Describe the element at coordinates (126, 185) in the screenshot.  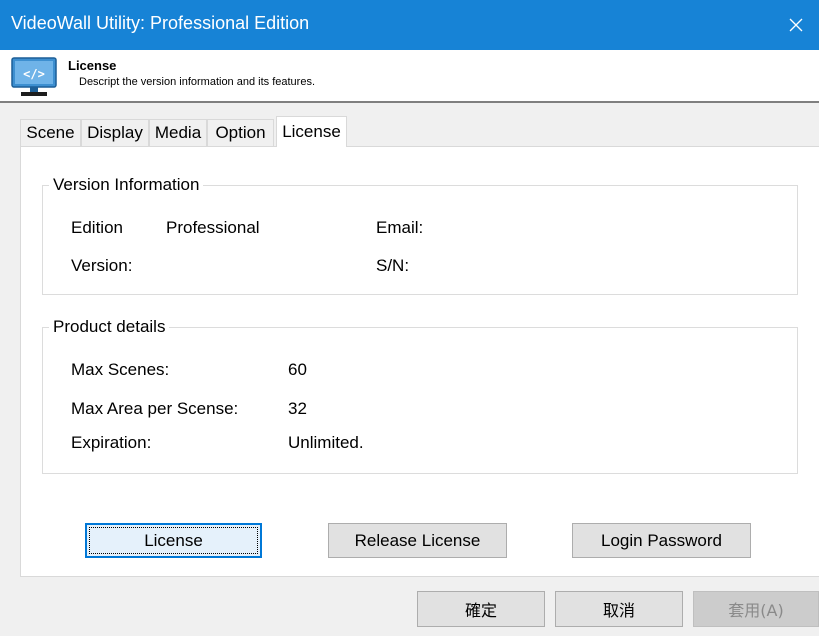
I see `version-info-legend: Version Information` at that location.